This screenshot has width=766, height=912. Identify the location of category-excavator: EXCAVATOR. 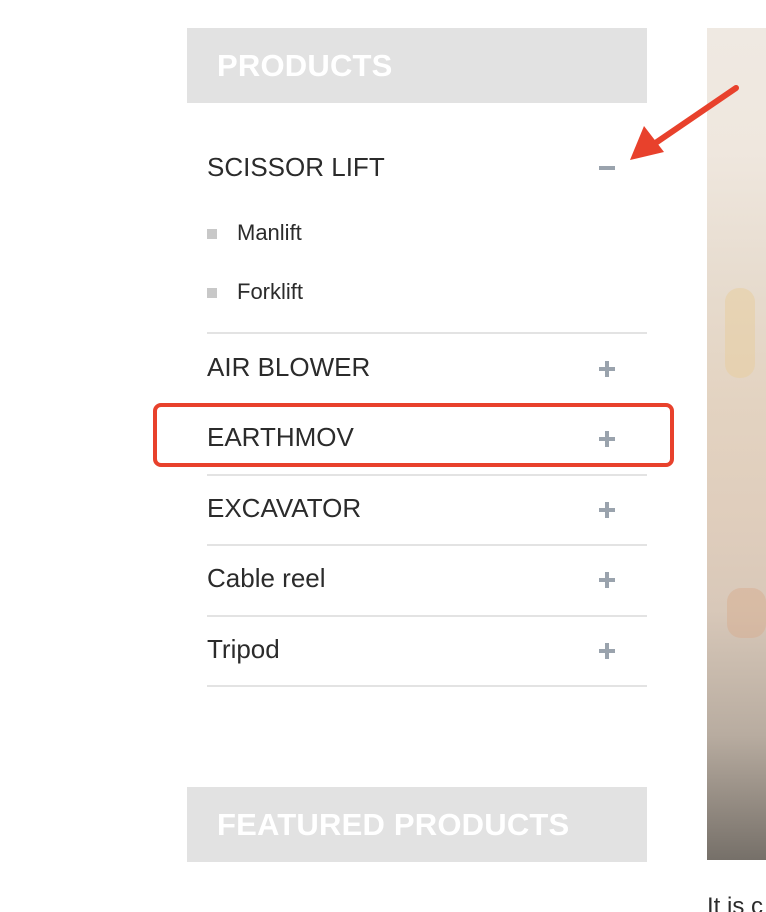
(427, 513).